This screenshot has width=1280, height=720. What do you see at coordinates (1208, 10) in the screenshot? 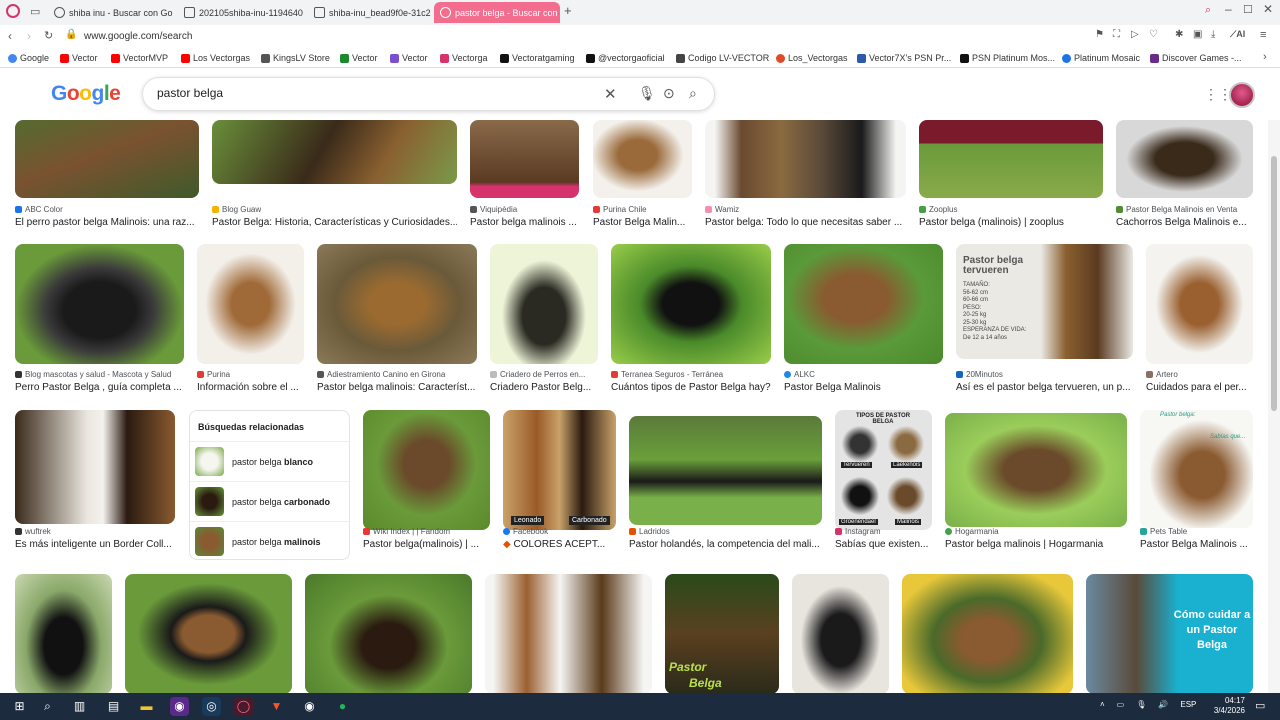
I see `search-tabs-icon: ⌕` at bounding box center [1208, 10].